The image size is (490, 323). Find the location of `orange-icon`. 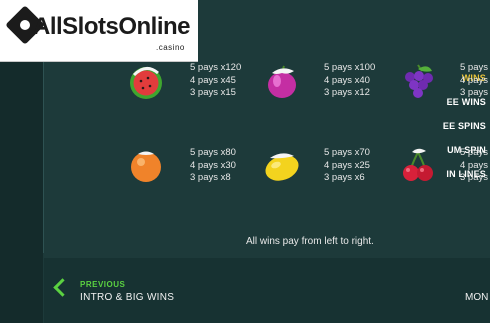

orange-icon is located at coordinates (146, 166).